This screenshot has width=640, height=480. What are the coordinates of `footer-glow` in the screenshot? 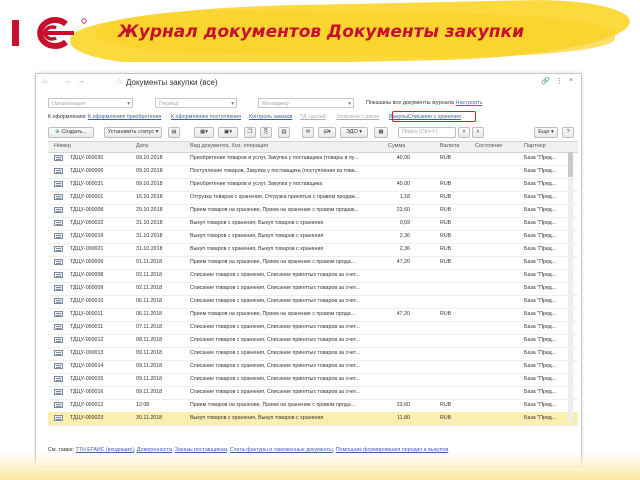 It's located at (320, 466).